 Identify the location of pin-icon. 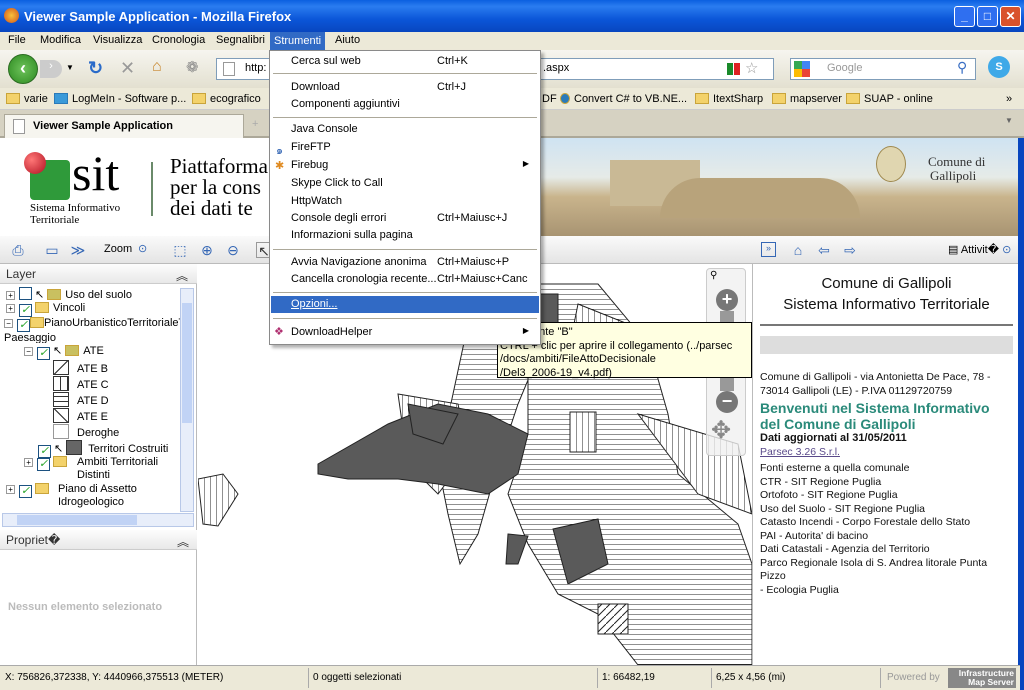
(35, 163).